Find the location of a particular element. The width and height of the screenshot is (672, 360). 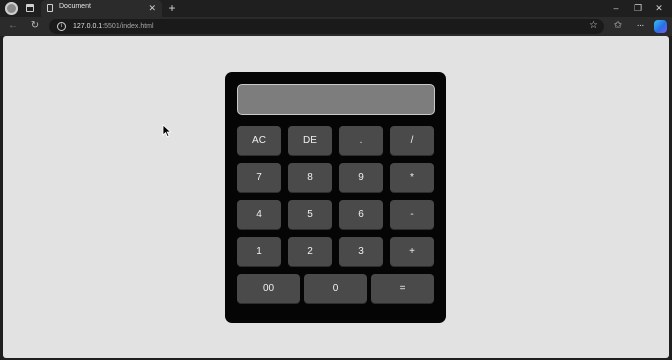

mouse-cursor-icon is located at coordinates (167, 131).